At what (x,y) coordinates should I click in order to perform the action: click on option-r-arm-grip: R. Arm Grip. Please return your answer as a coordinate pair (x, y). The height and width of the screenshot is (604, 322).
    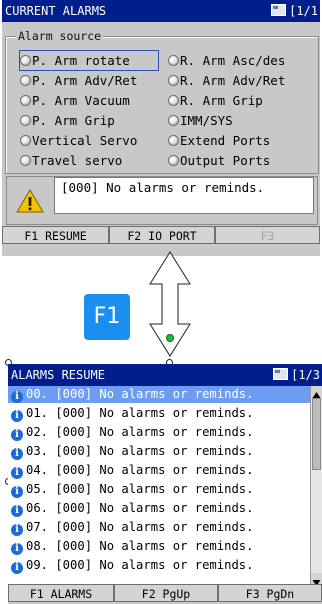
    Looking at the image, I should click on (215, 100).